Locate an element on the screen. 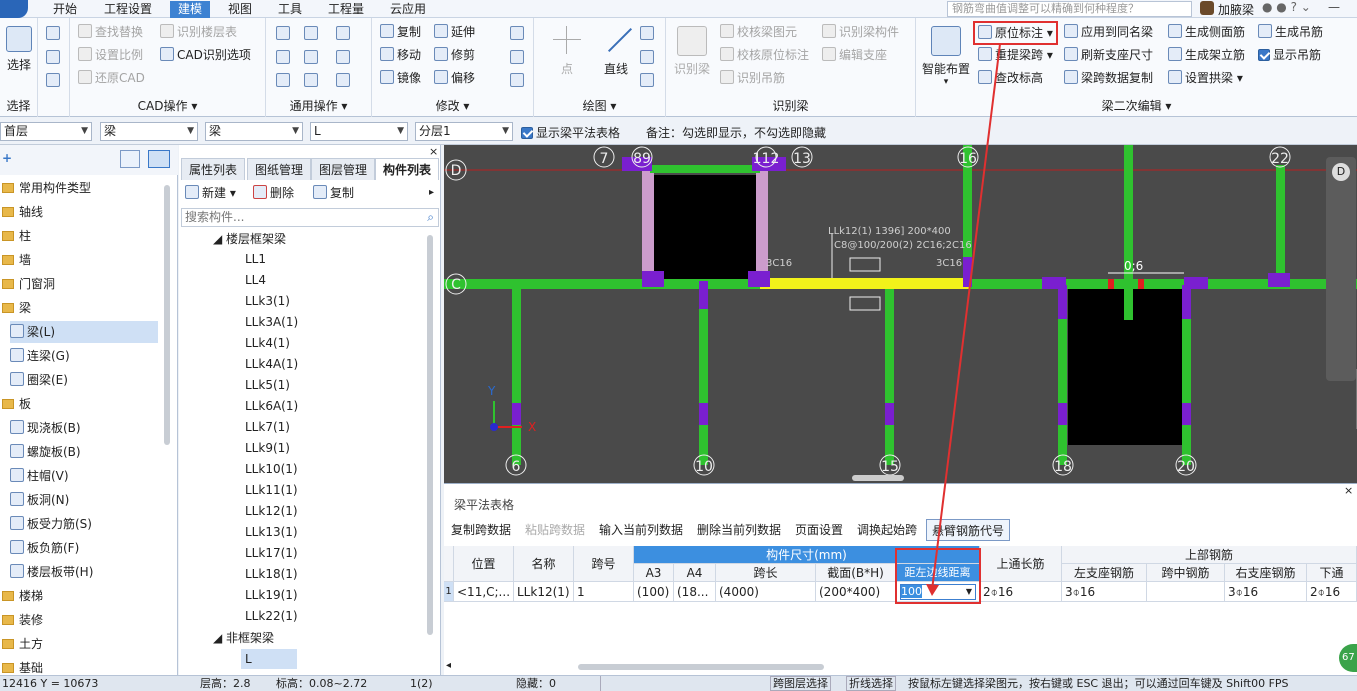  beam-item: LLk4(1) is located at coordinates (267, 343).